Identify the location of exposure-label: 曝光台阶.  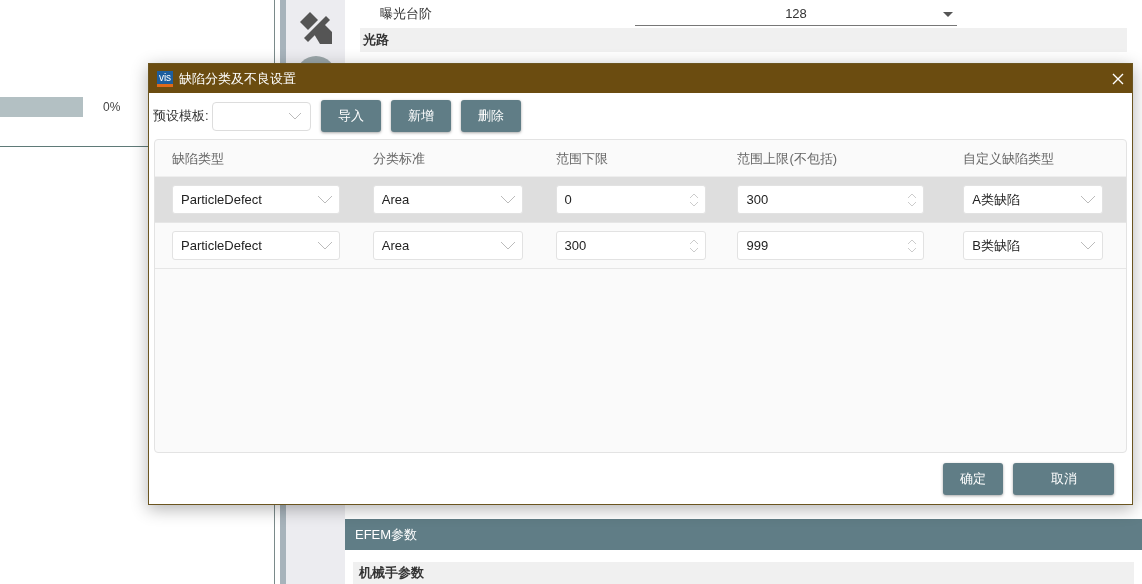
(406, 14).